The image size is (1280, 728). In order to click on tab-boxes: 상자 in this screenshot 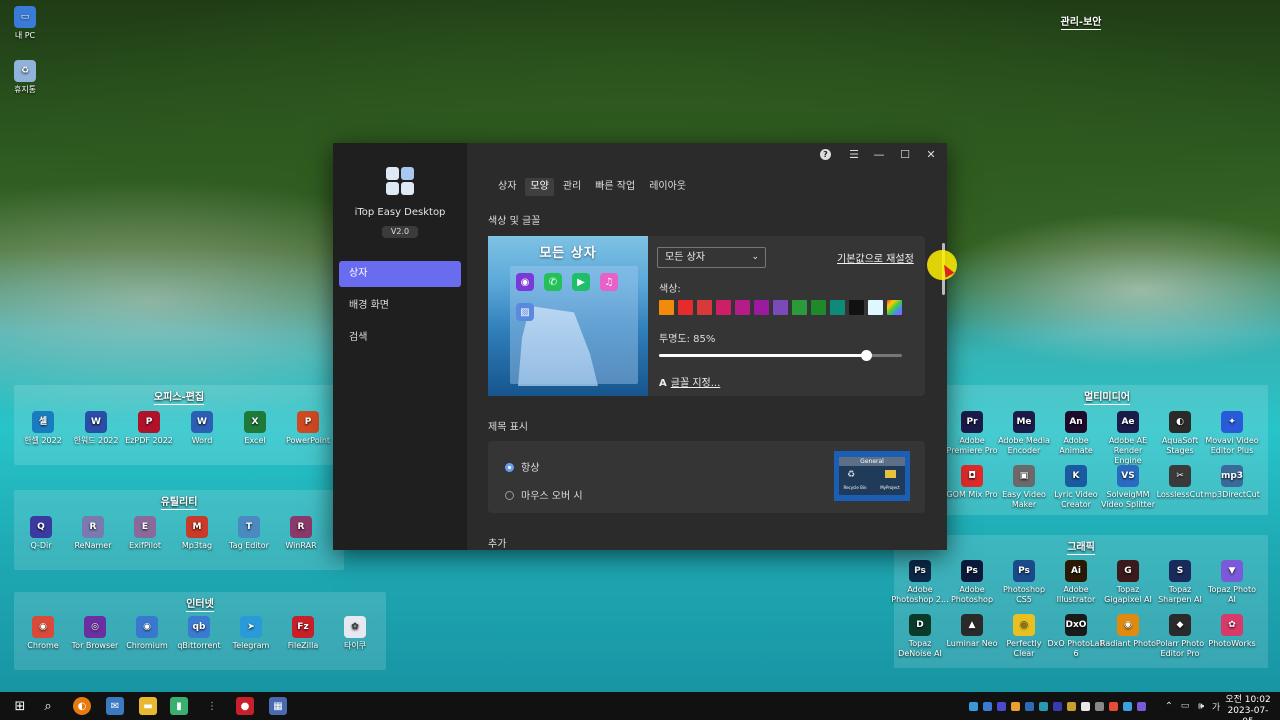, I will do `click(507, 187)`.